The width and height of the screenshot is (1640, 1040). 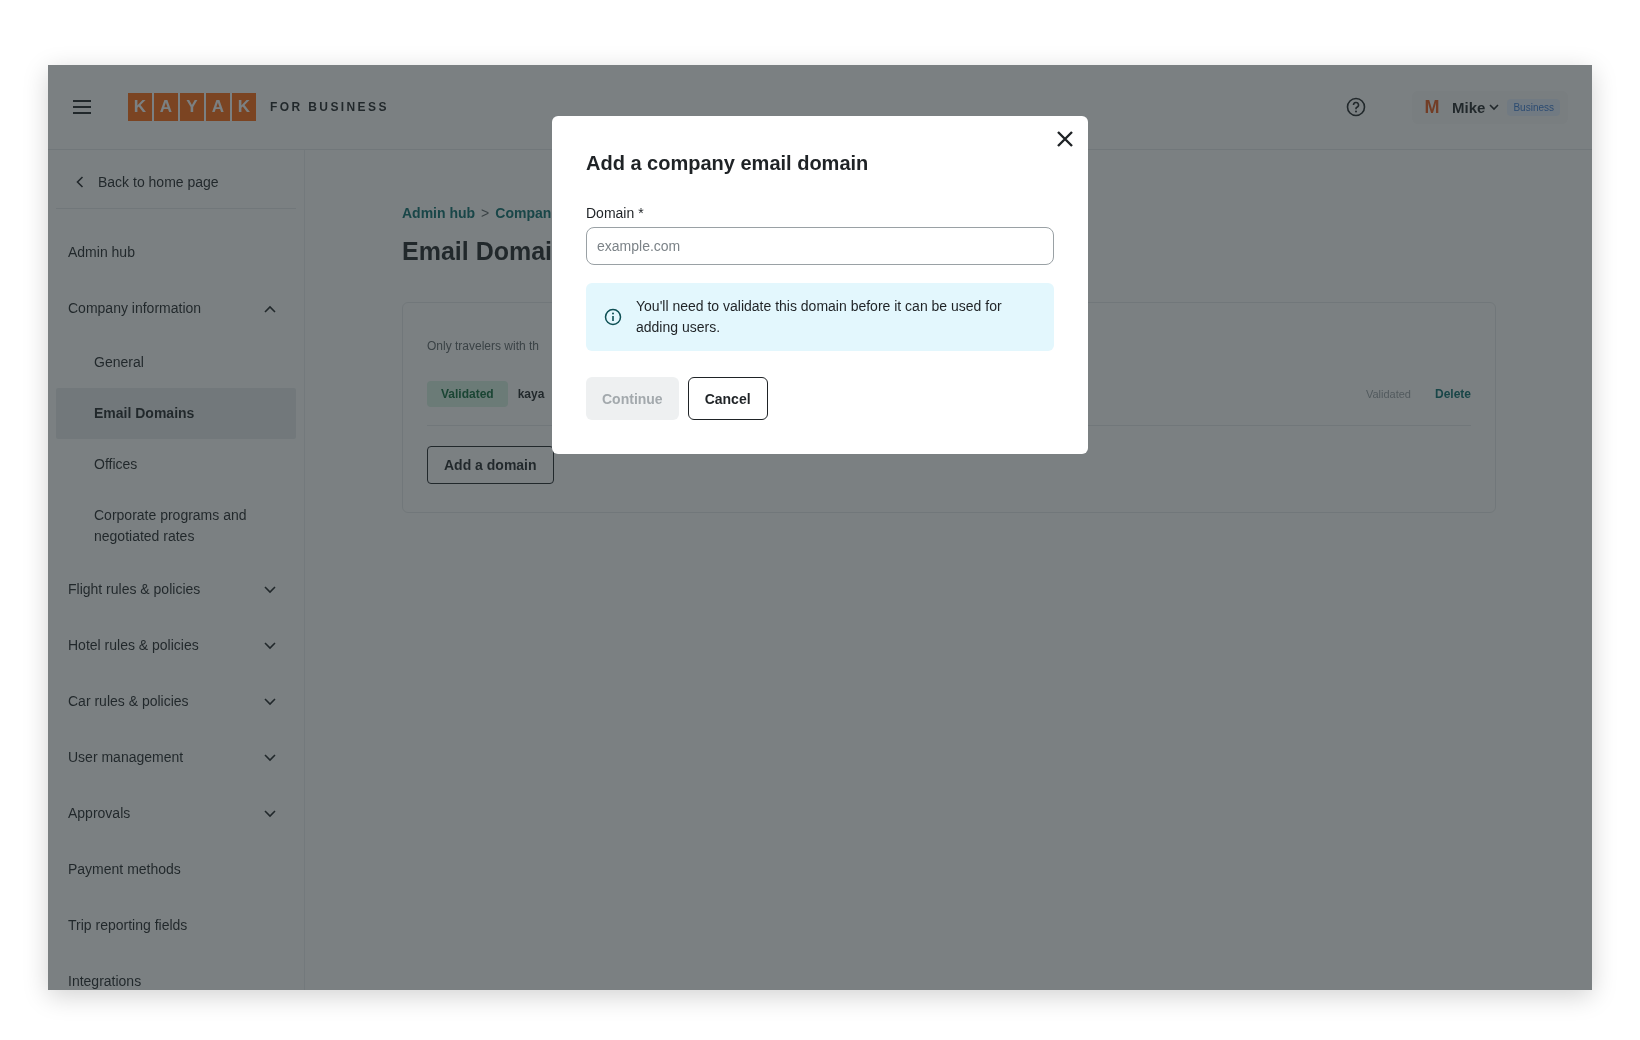 What do you see at coordinates (523, 213) in the screenshot?
I see `breadcrumb-link: Compan` at bounding box center [523, 213].